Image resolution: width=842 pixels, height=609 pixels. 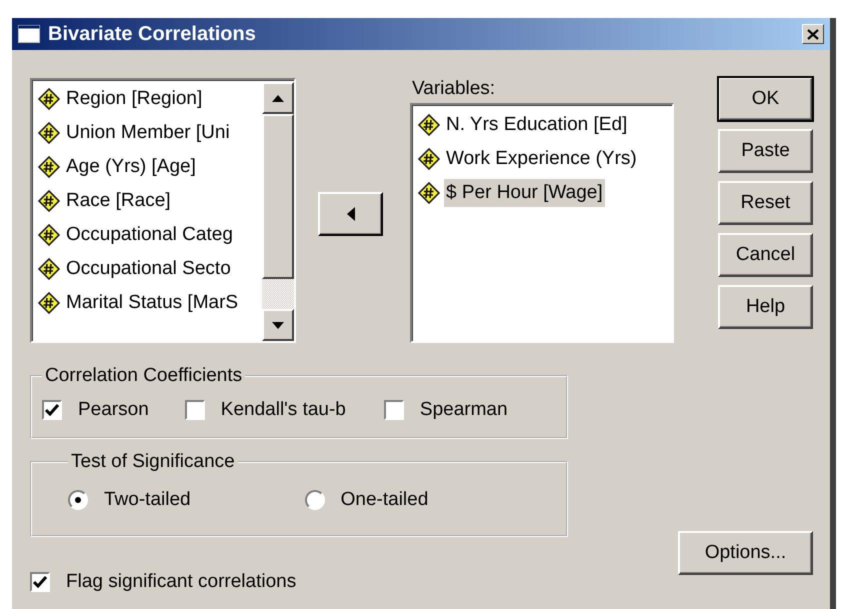 I want to click on selected-variable-list: N. Yrs Education [Ed] Work Experience (Yrs) $ Per Hour [Wage], so click(x=542, y=223).